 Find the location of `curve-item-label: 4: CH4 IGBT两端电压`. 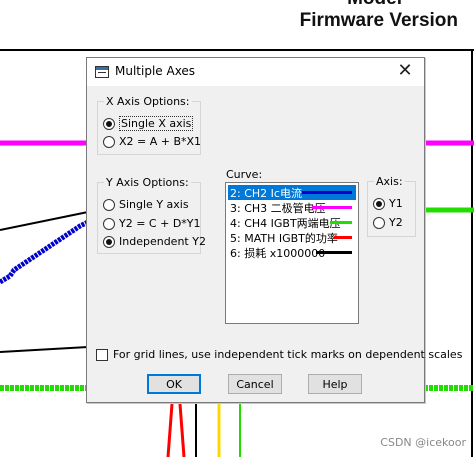

curve-item-label: 4: CH4 IGBT两端电压 is located at coordinates (285, 223).